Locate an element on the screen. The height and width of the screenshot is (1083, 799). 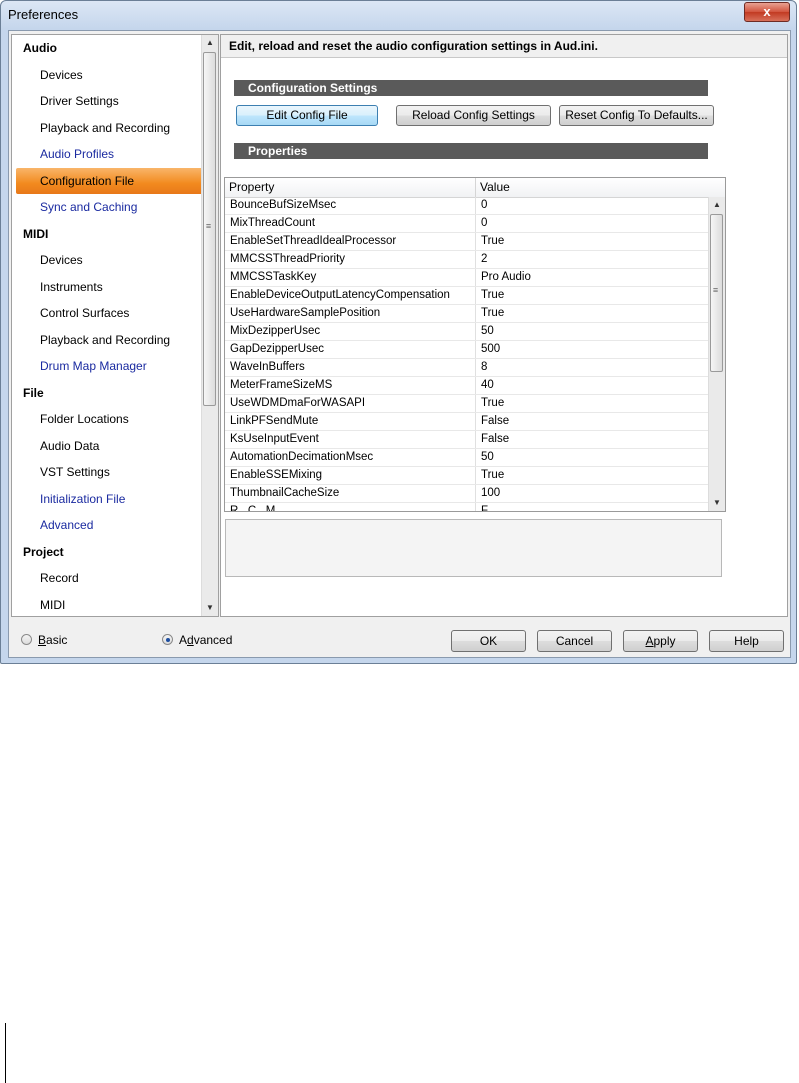
table-row: MeterFrameSizeMS 40 is located at coordinates (467, 386).